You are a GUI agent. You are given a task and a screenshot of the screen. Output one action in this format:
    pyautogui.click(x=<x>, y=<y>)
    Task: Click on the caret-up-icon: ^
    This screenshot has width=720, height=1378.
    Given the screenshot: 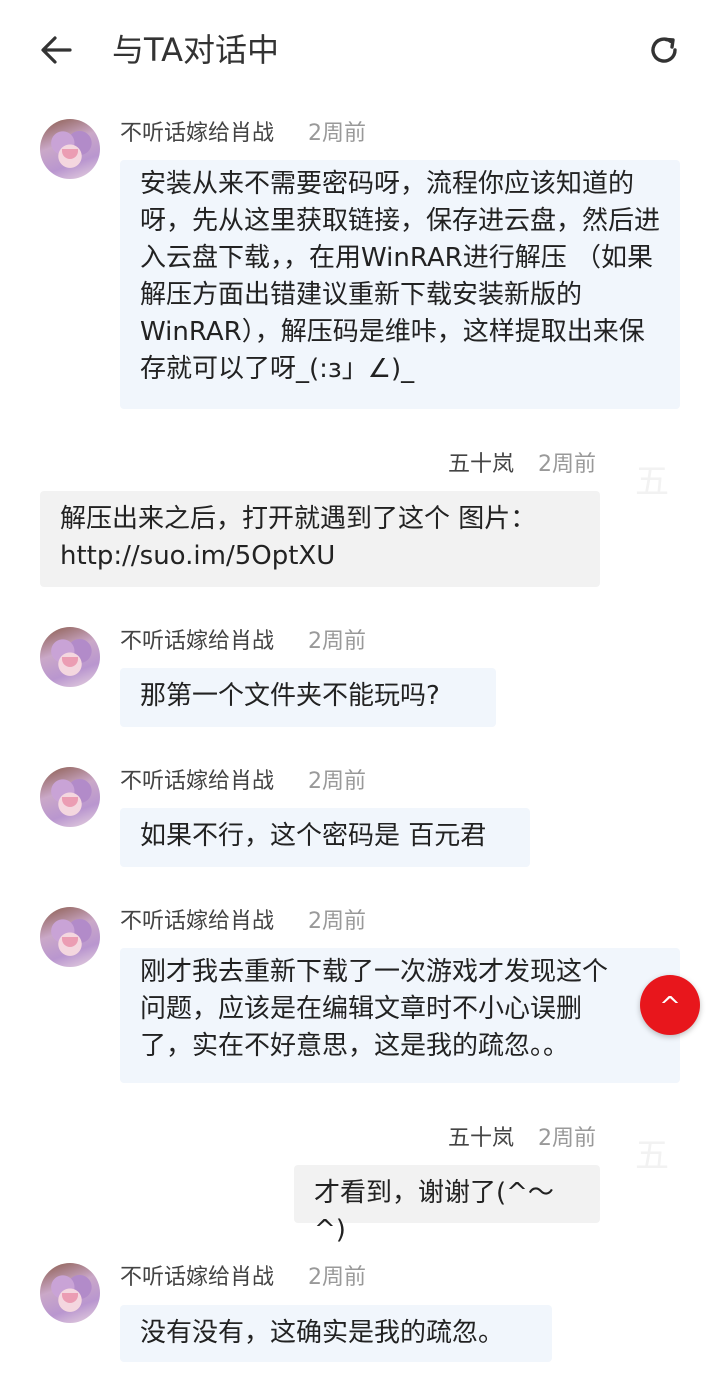 What is the action you would take?
    pyautogui.click(x=670, y=1007)
    